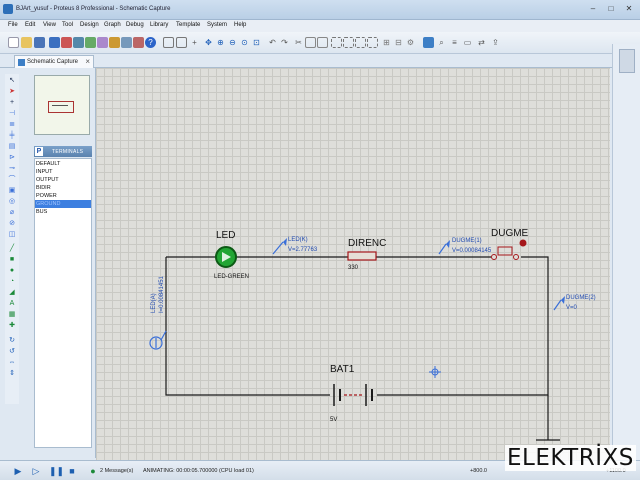 The height and width of the screenshot is (480, 640). Describe the element at coordinates (87, 61) in the screenshot. I see `close-tab-icon: ×` at that location.